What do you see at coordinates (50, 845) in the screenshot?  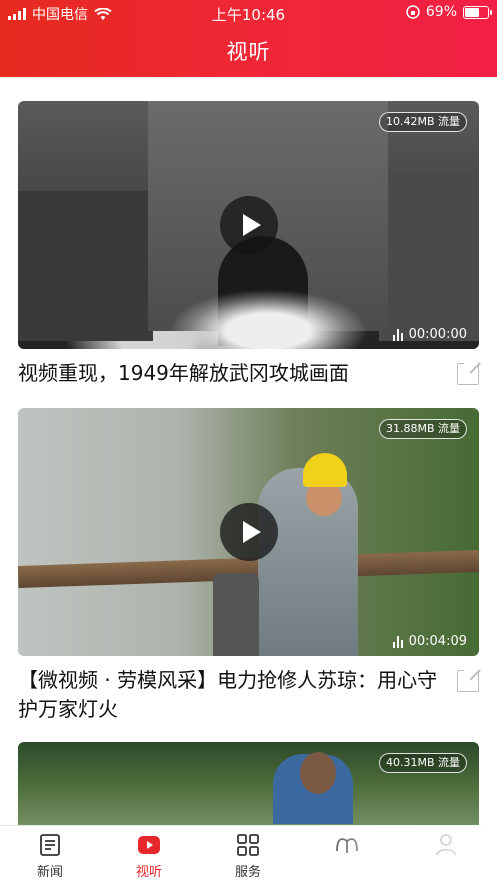 I see `news-icon` at bounding box center [50, 845].